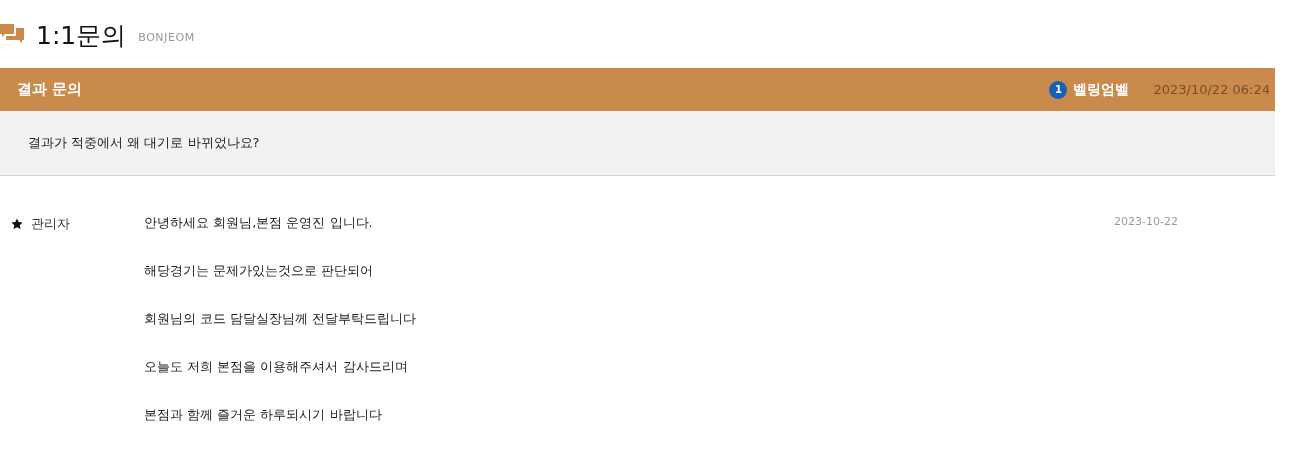 This screenshot has height=458, width=1294. What do you see at coordinates (258, 223) in the screenshot?
I see `reply-text: 안녕하세요 회원님,본점 운영진 입니다.` at bounding box center [258, 223].